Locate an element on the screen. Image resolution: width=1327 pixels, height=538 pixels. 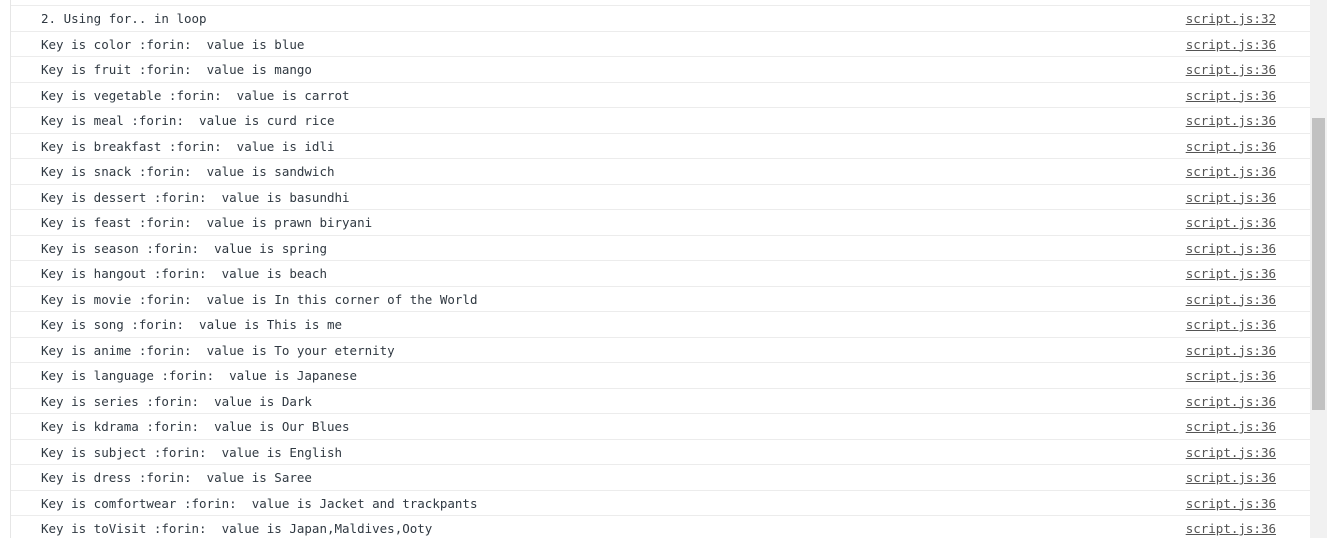
vertical-scrollbar is located at coordinates (1318, 269).